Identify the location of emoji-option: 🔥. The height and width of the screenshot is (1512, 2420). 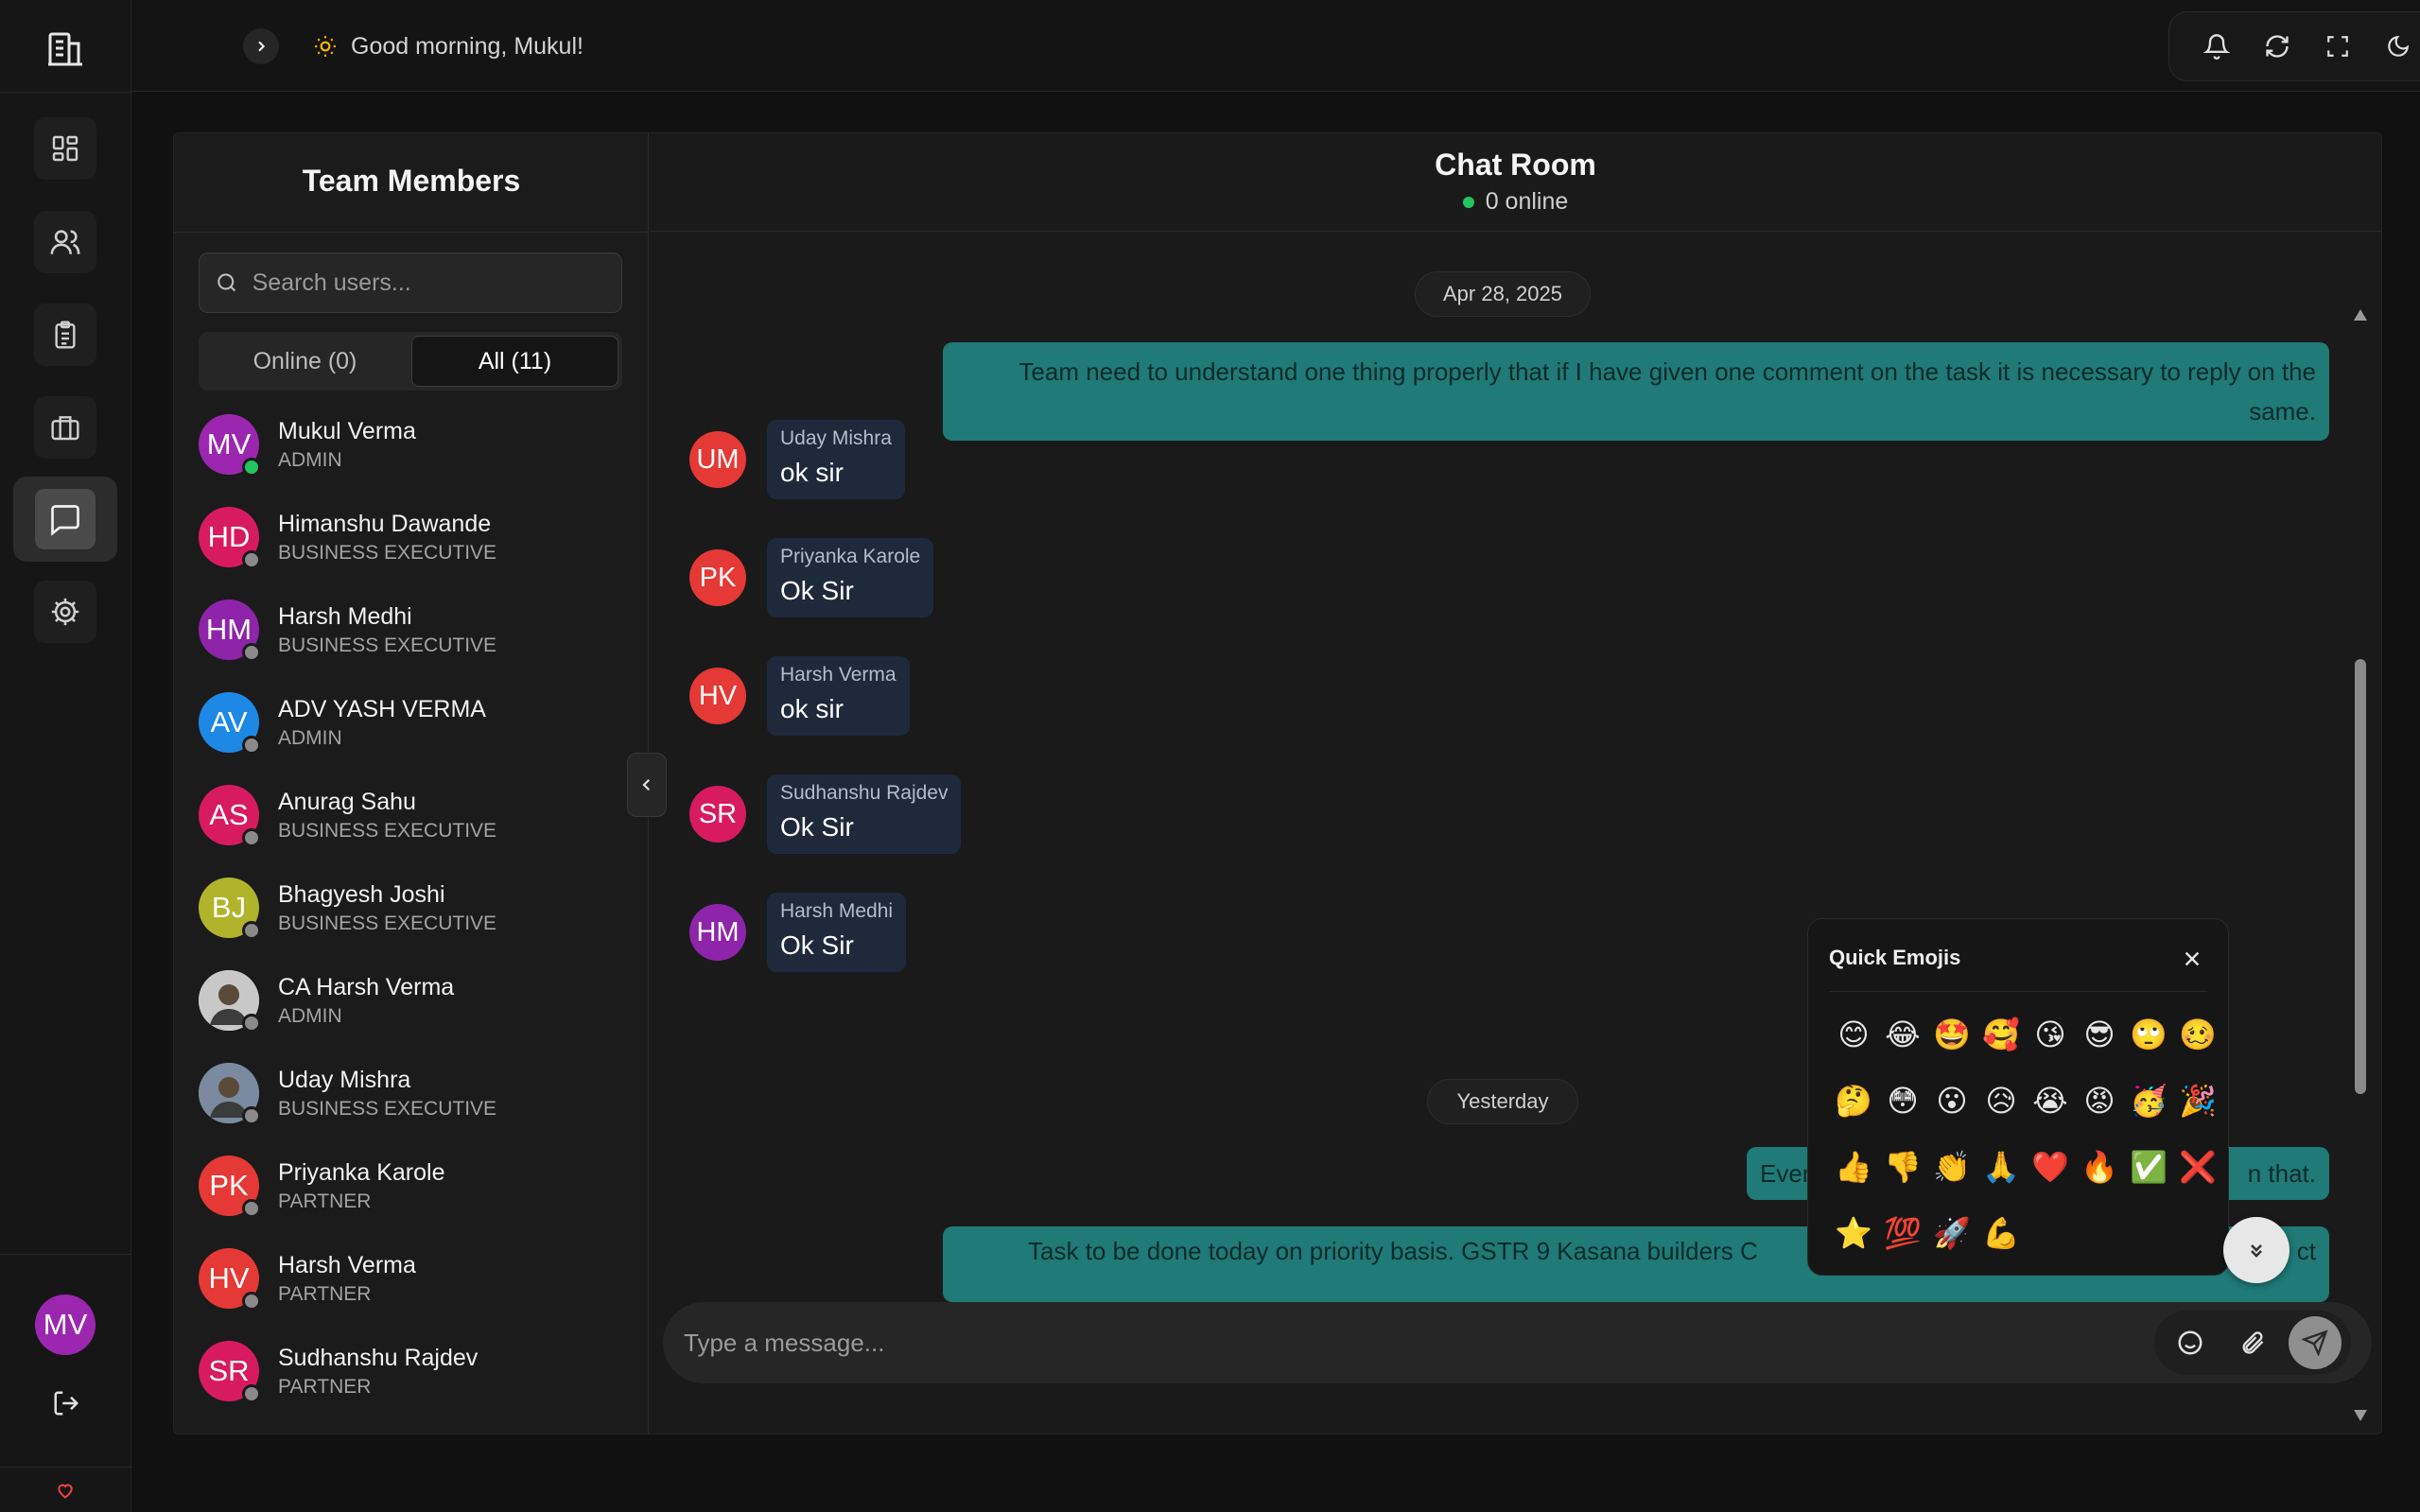
(2099, 1166).